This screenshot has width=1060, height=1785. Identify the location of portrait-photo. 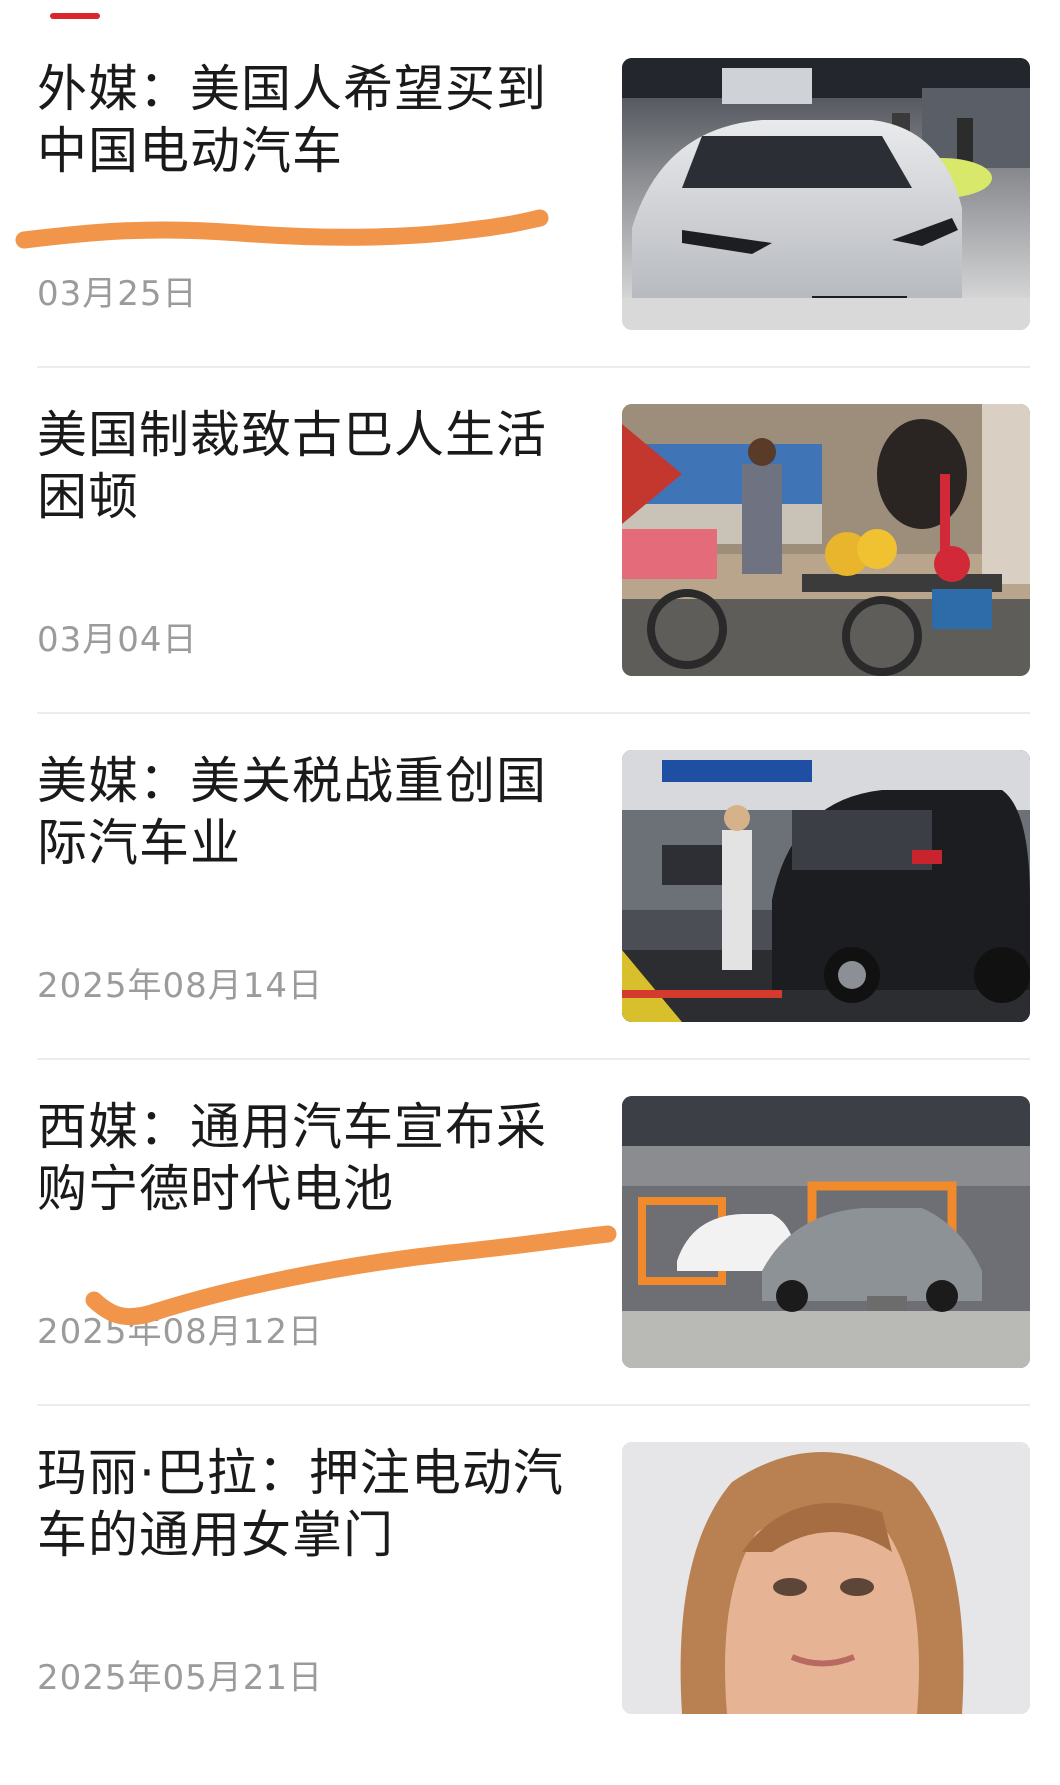
(826, 1578).